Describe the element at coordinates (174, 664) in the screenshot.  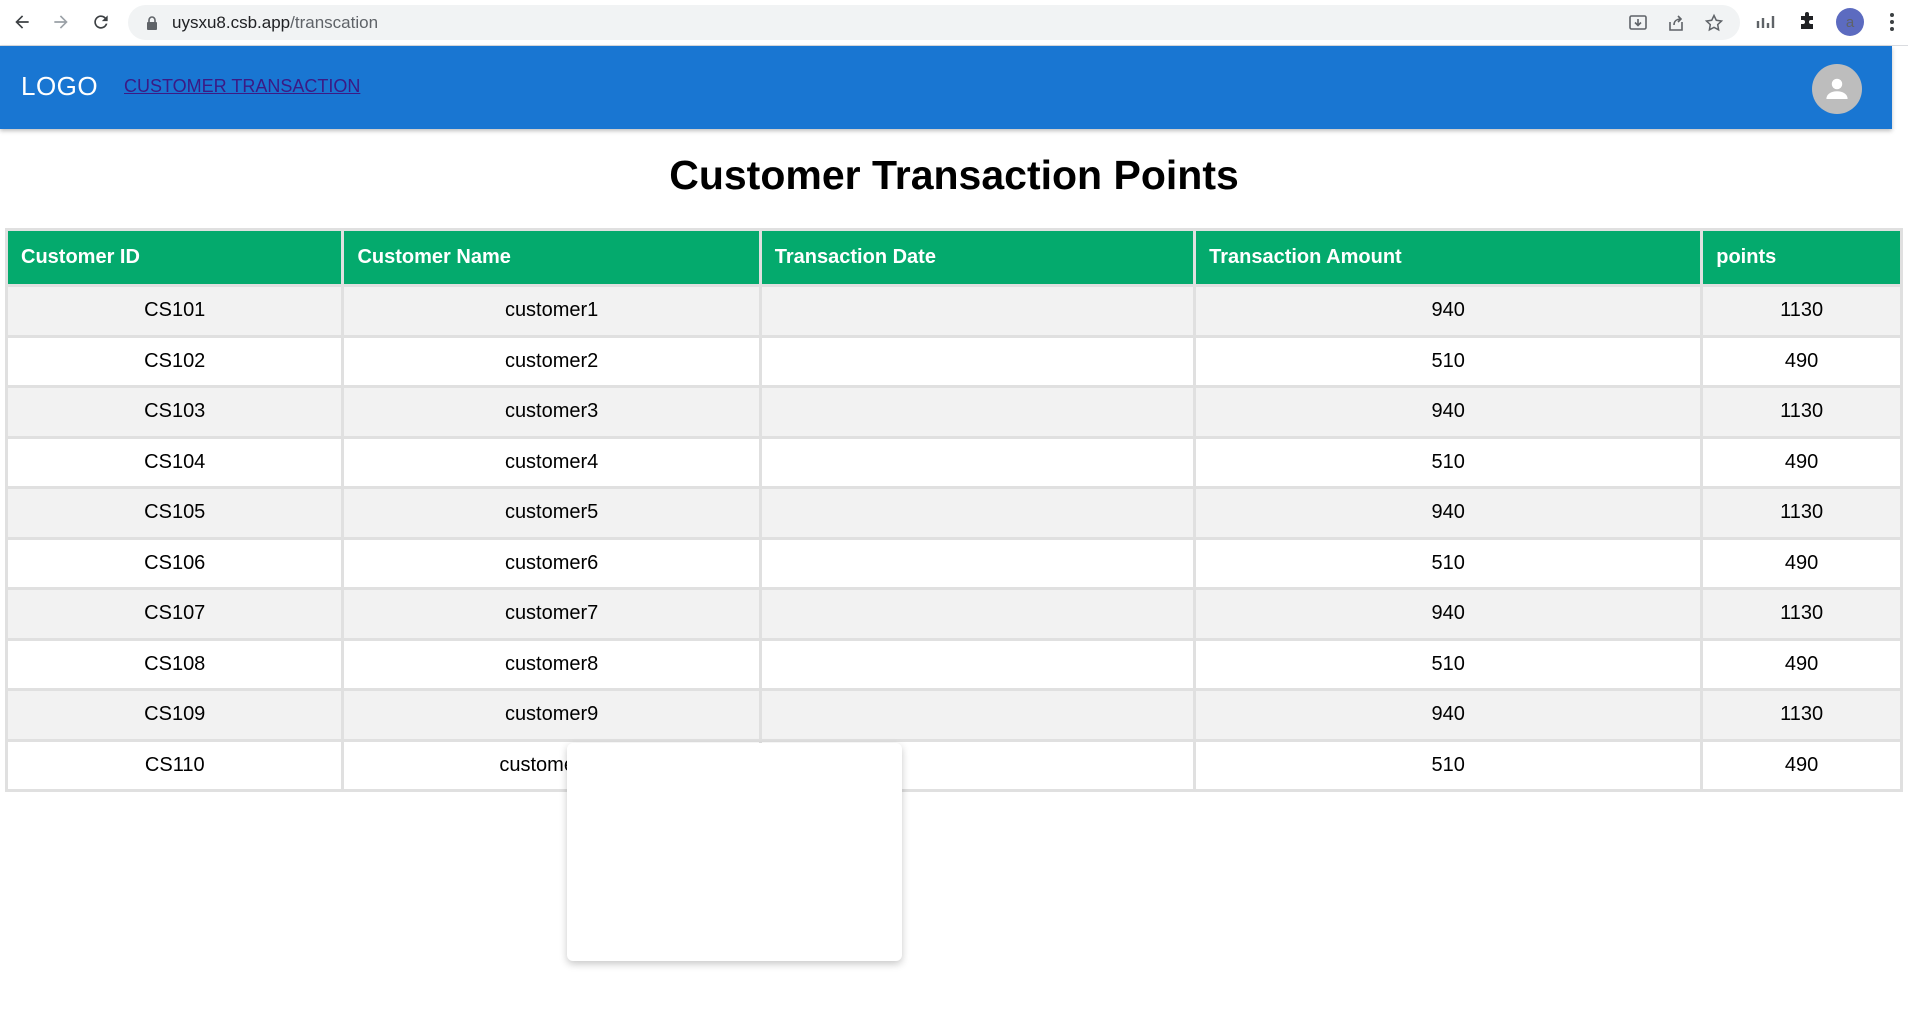
I see `customer-id-cell: CS108` at that location.